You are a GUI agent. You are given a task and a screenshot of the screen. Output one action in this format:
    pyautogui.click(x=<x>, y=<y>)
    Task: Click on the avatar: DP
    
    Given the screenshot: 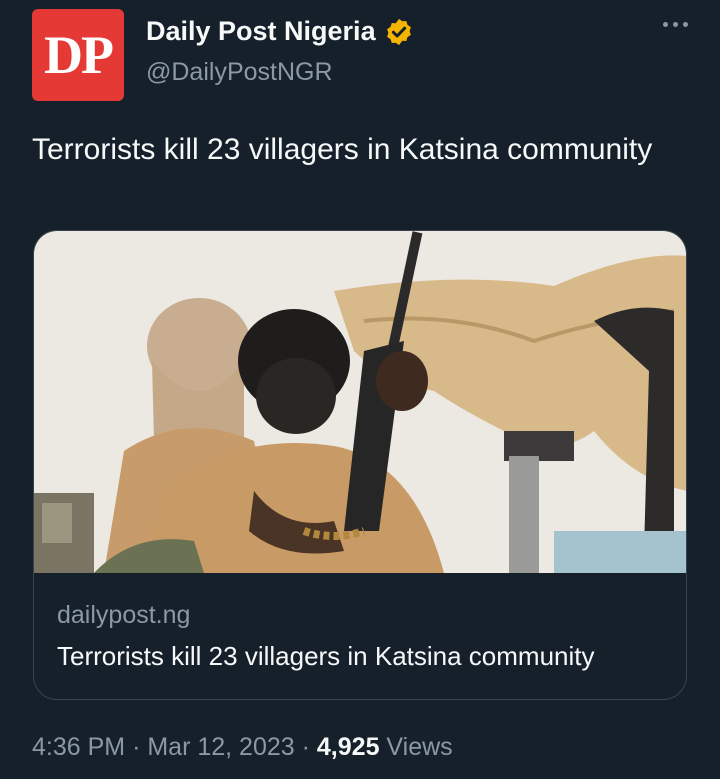 What is the action you would take?
    pyautogui.click(x=78, y=55)
    